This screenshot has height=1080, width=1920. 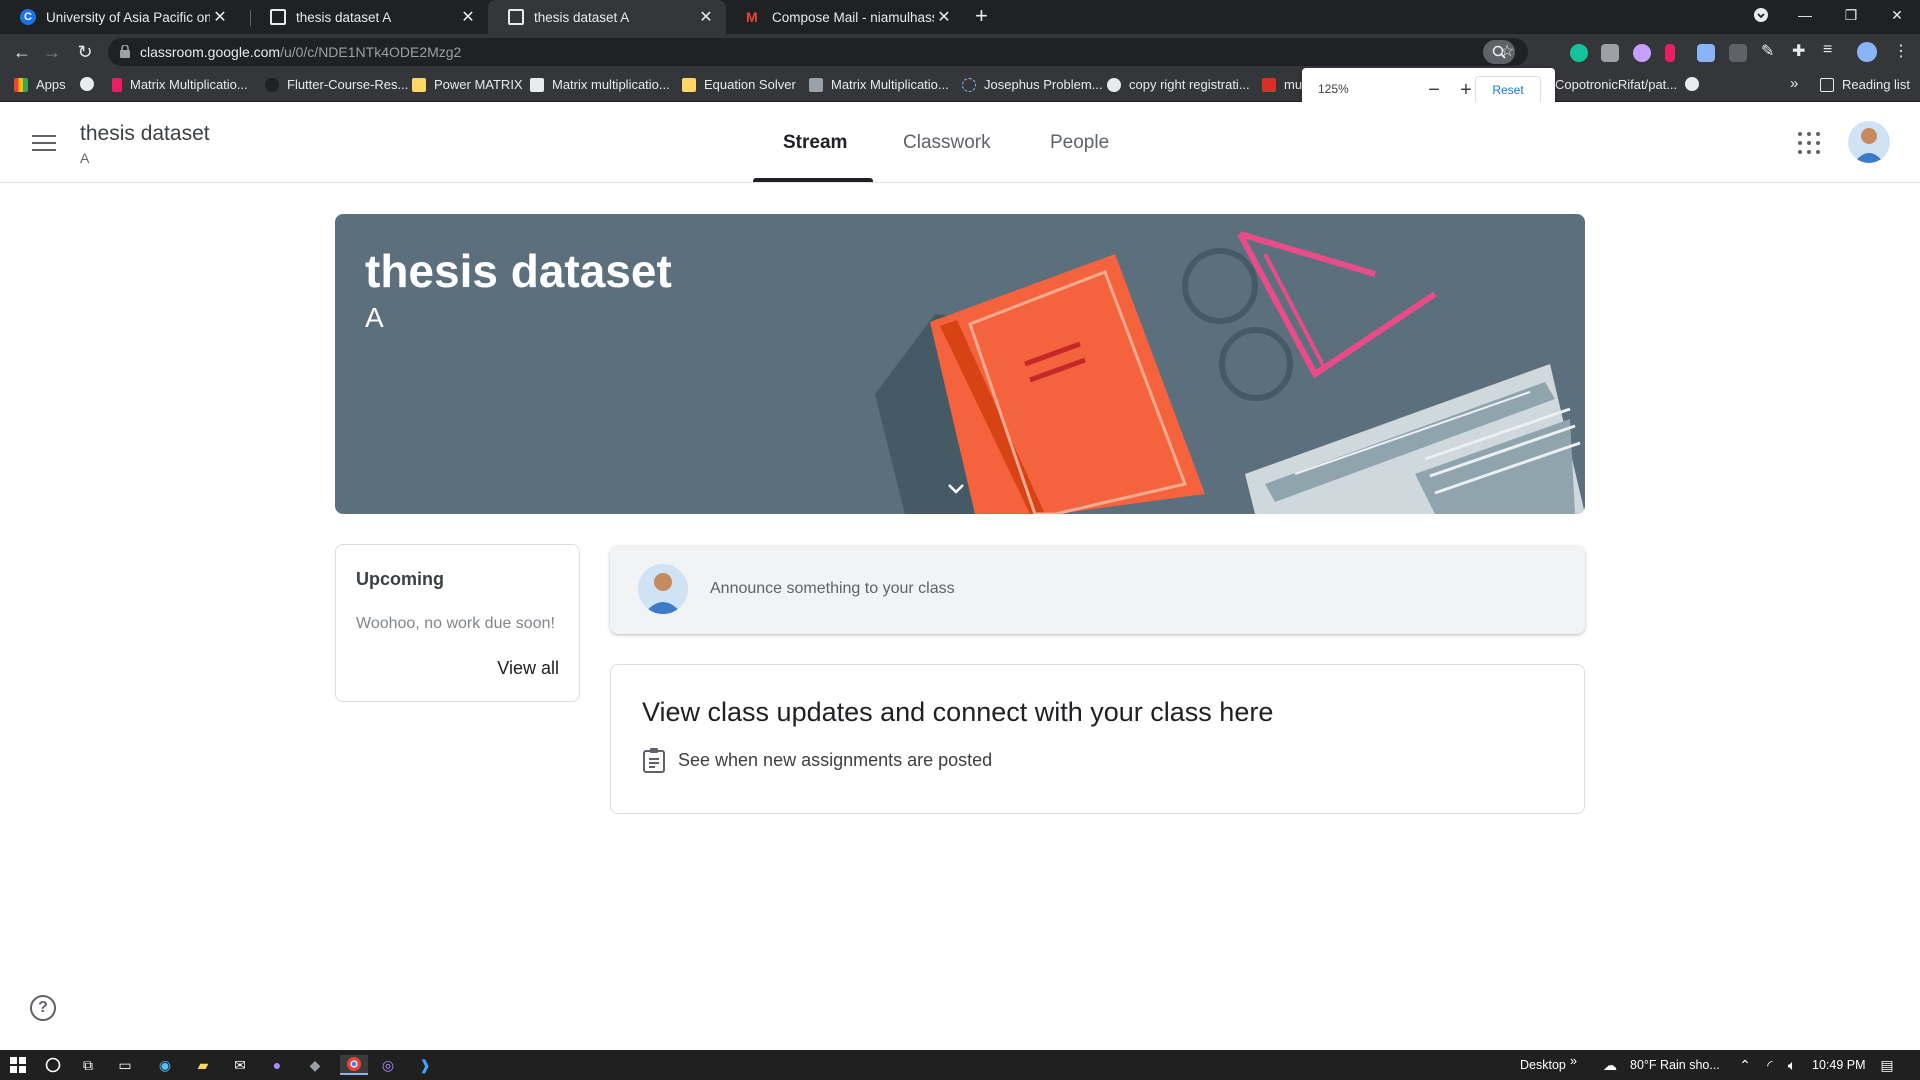 I want to click on zoom-reset-button: Reset, so click(x=1508, y=90).